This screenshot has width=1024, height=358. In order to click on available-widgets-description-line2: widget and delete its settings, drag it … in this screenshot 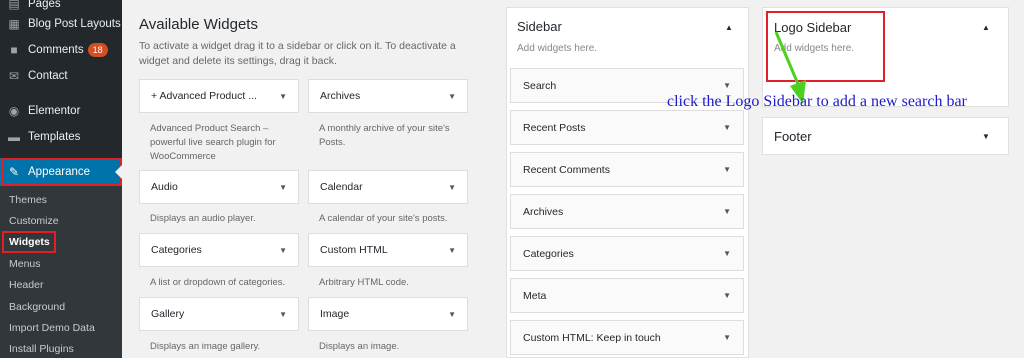, I will do `click(238, 61)`.